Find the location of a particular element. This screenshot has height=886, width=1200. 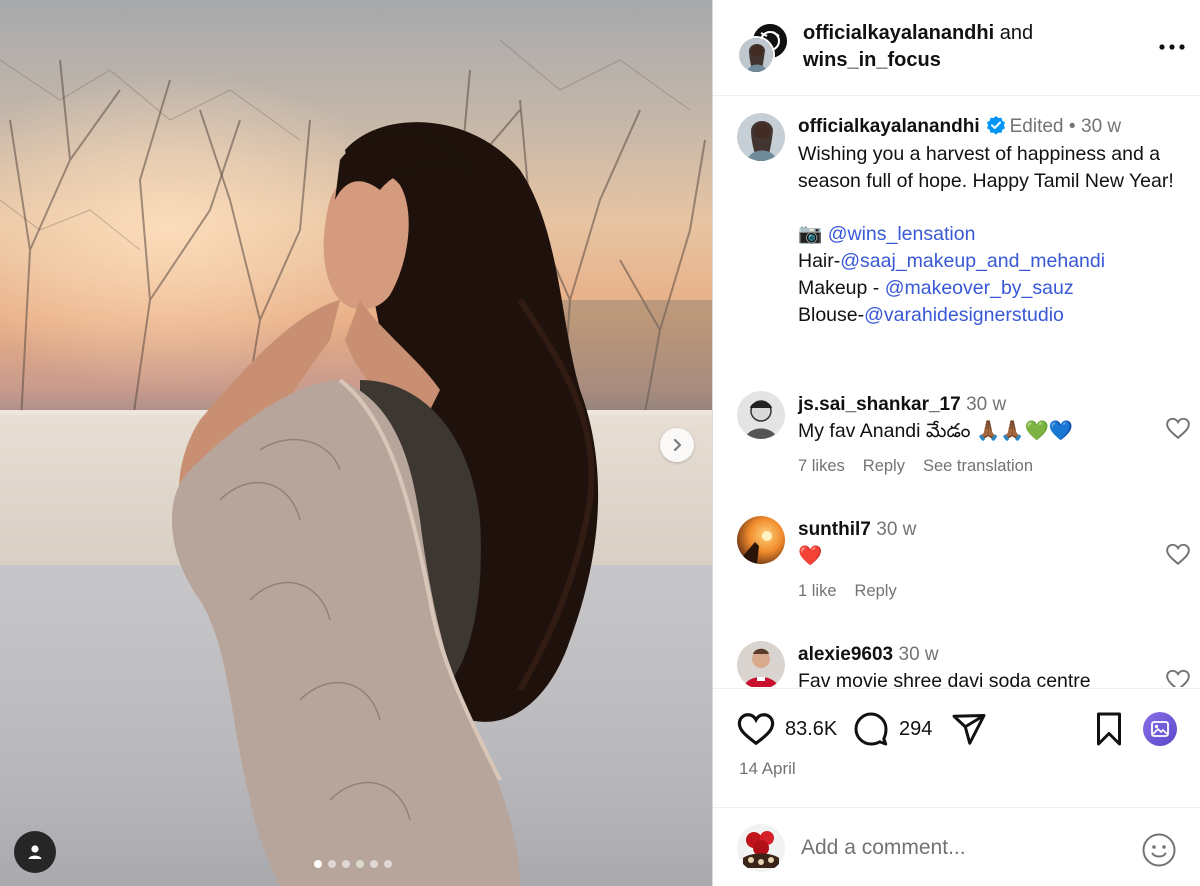

header-username-2: wins_in_focus is located at coordinates (872, 60).